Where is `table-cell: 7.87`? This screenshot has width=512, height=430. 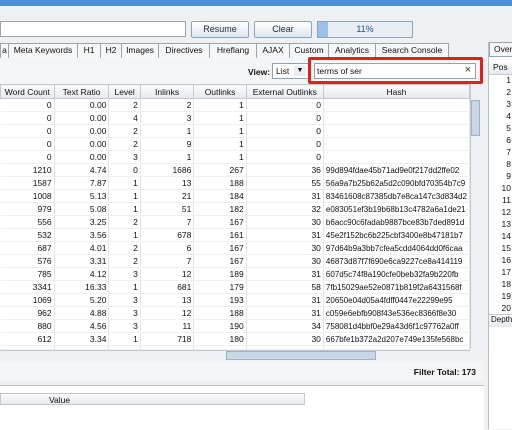
table-cell: 7.87 is located at coordinates (82, 183).